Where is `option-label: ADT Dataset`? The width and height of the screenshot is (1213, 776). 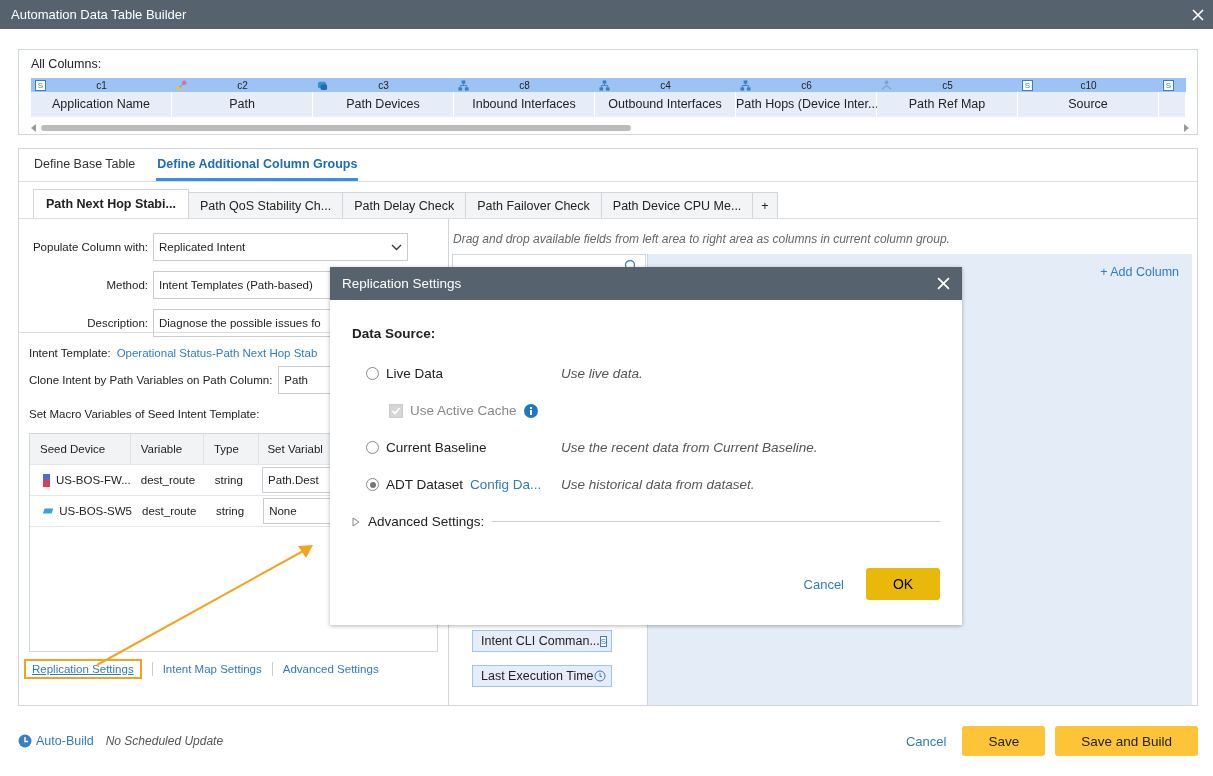
option-label: ADT Dataset is located at coordinates (425, 484).